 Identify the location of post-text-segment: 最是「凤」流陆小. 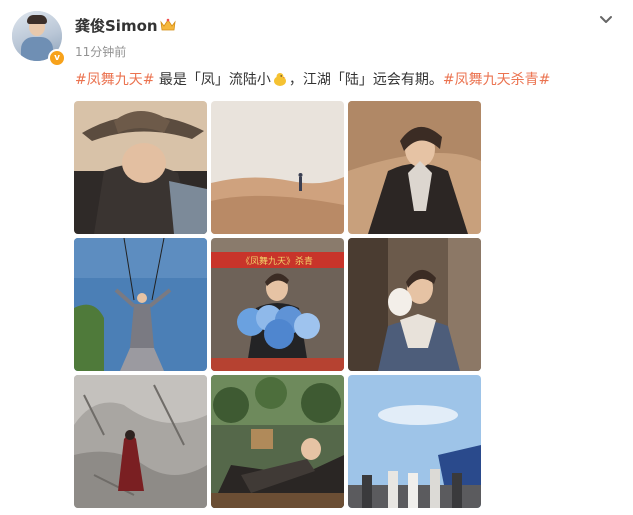
(212, 80).